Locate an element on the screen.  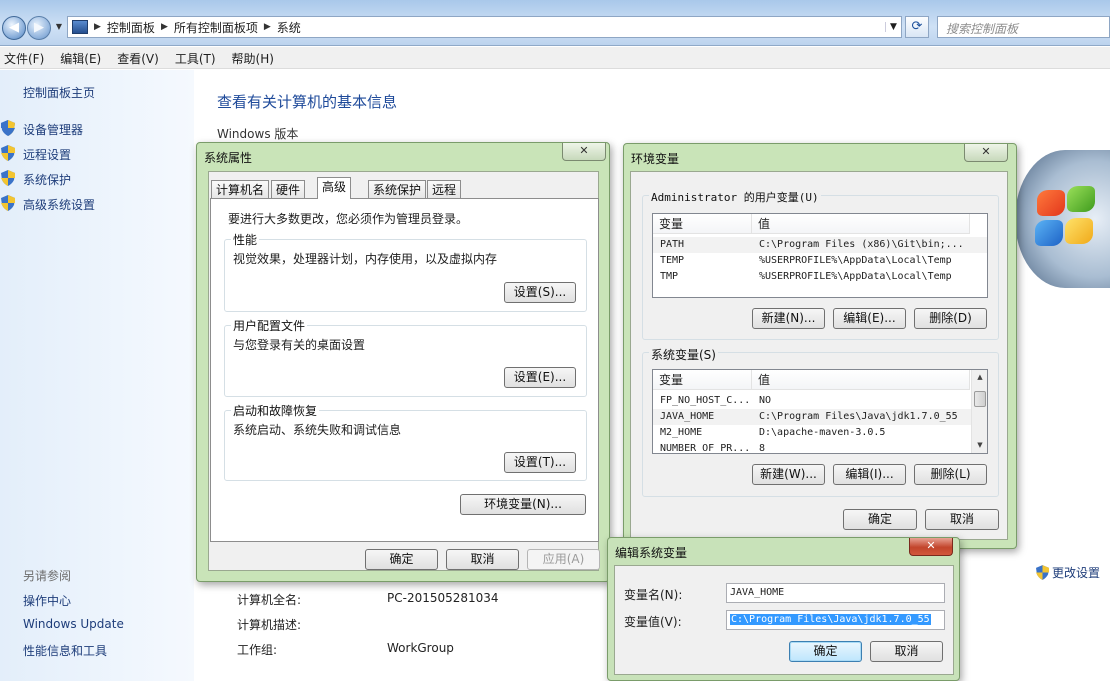
see-also-performance: 性能信息和工具 is located at coordinates (65, 650).